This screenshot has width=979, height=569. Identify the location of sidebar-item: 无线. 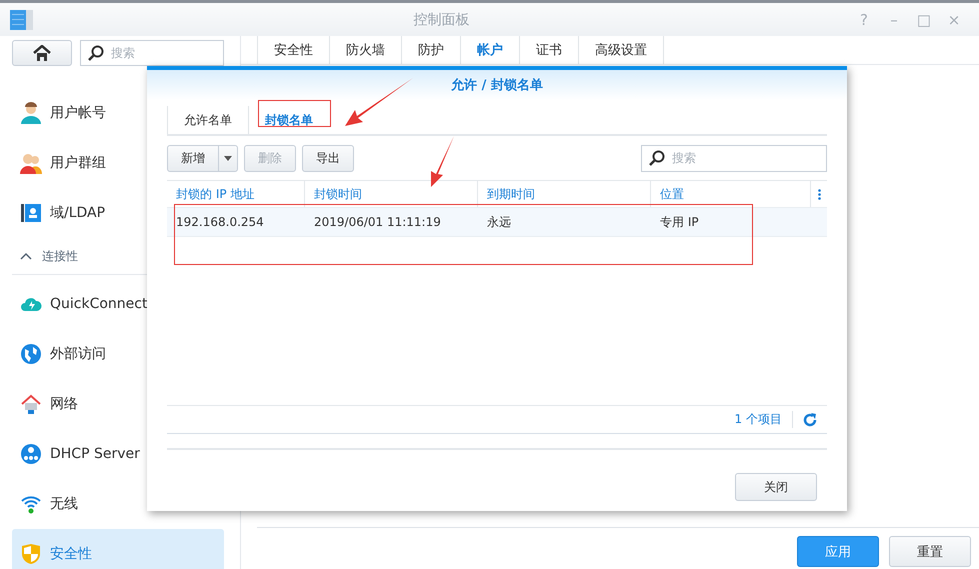
(118, 504).